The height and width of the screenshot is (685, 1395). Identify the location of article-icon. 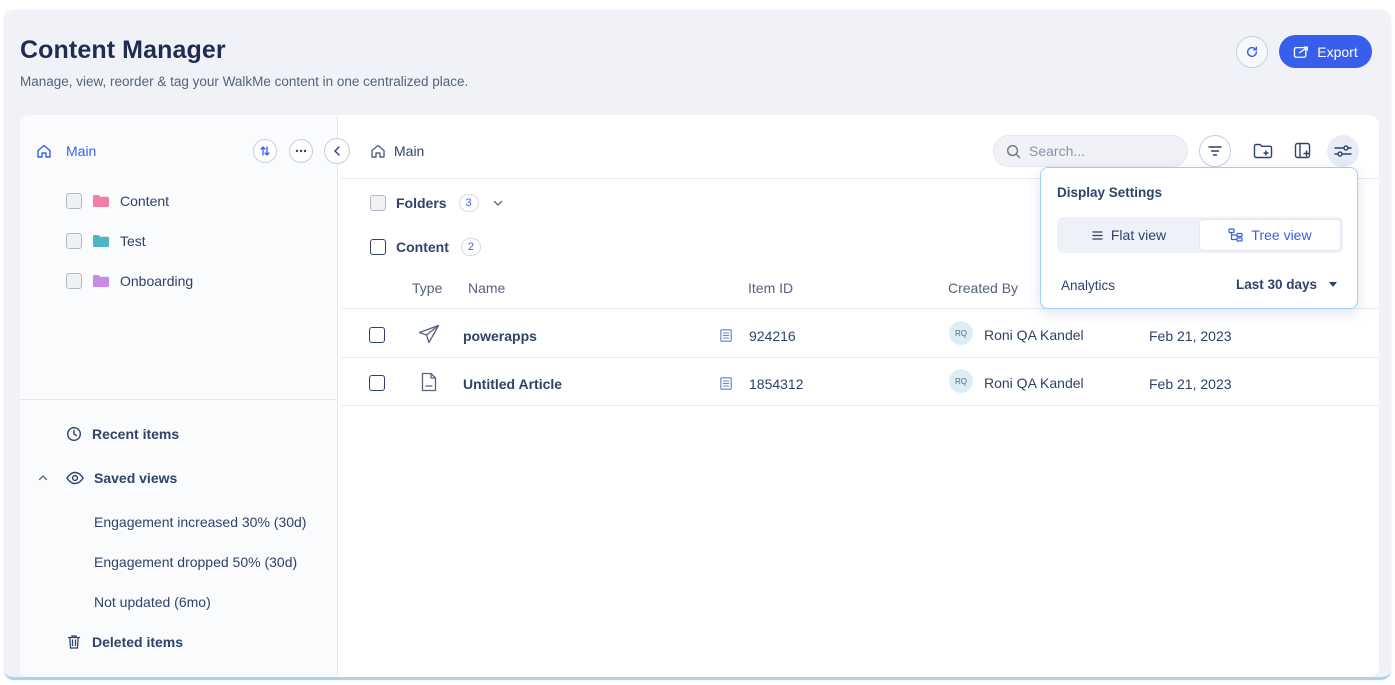
(429, 382).